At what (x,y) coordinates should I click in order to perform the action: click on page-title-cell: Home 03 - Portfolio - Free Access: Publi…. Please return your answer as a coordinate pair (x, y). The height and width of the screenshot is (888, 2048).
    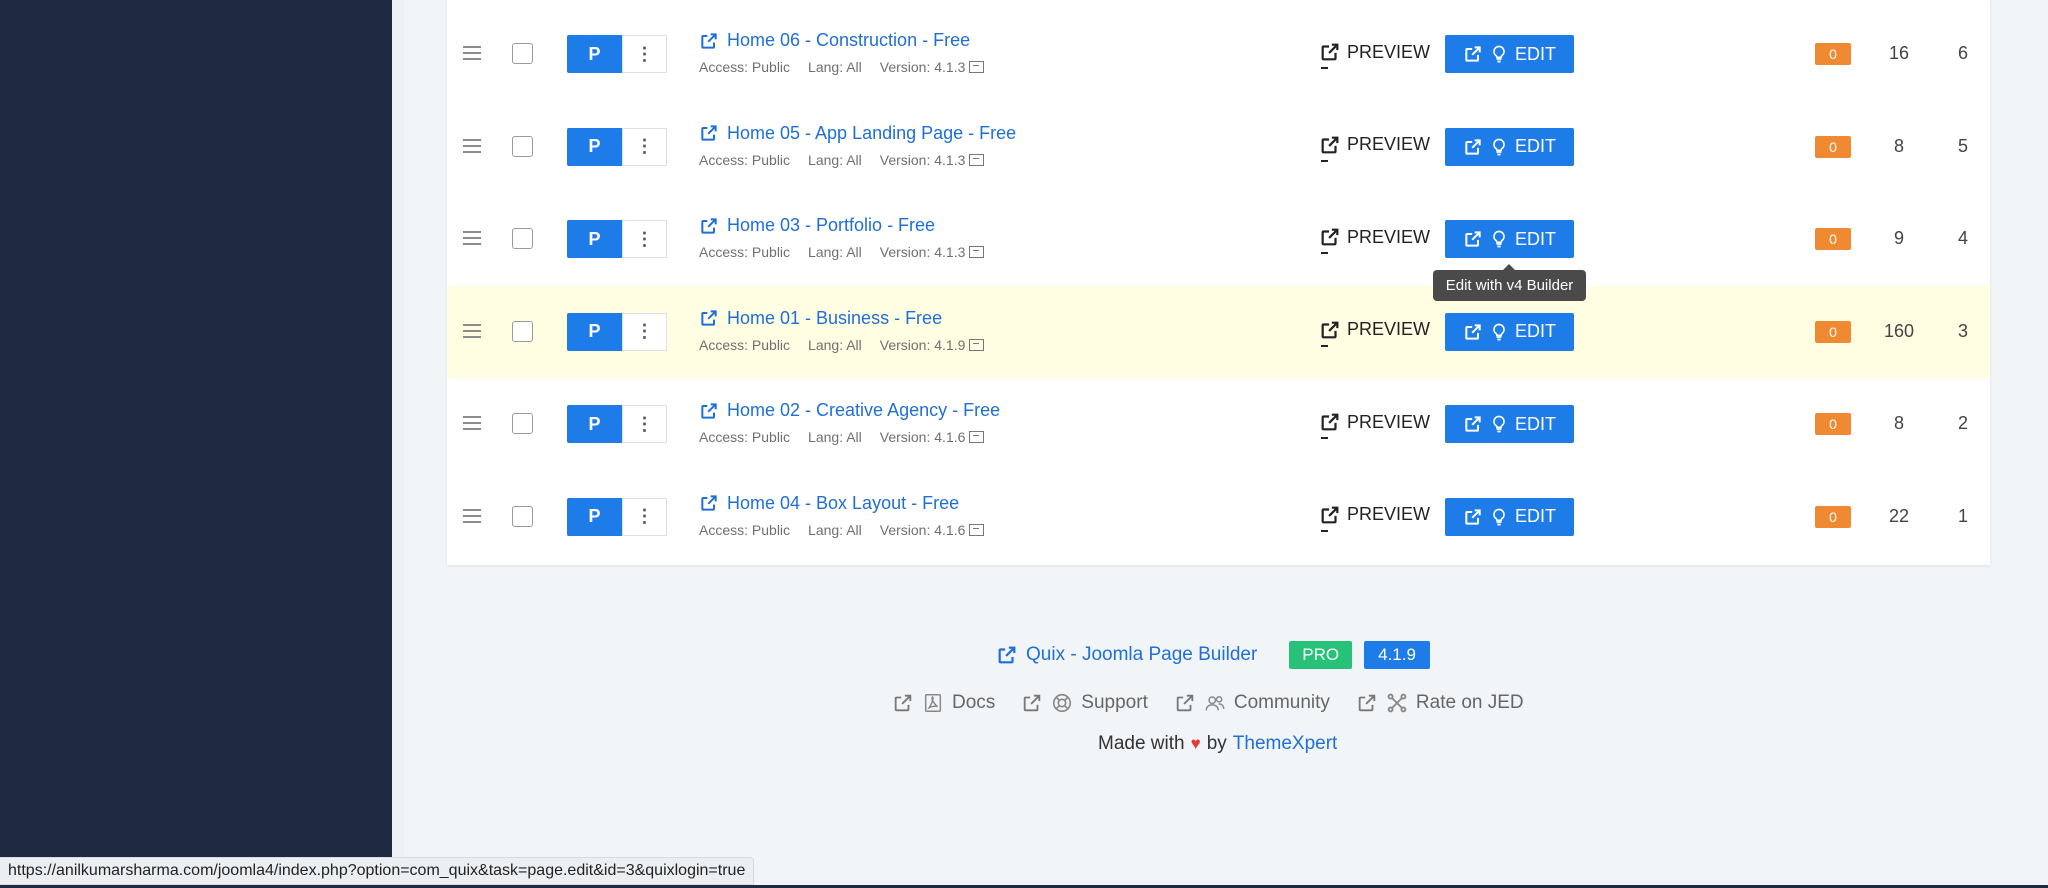
    Looking at the image, I should click on (842, 237).